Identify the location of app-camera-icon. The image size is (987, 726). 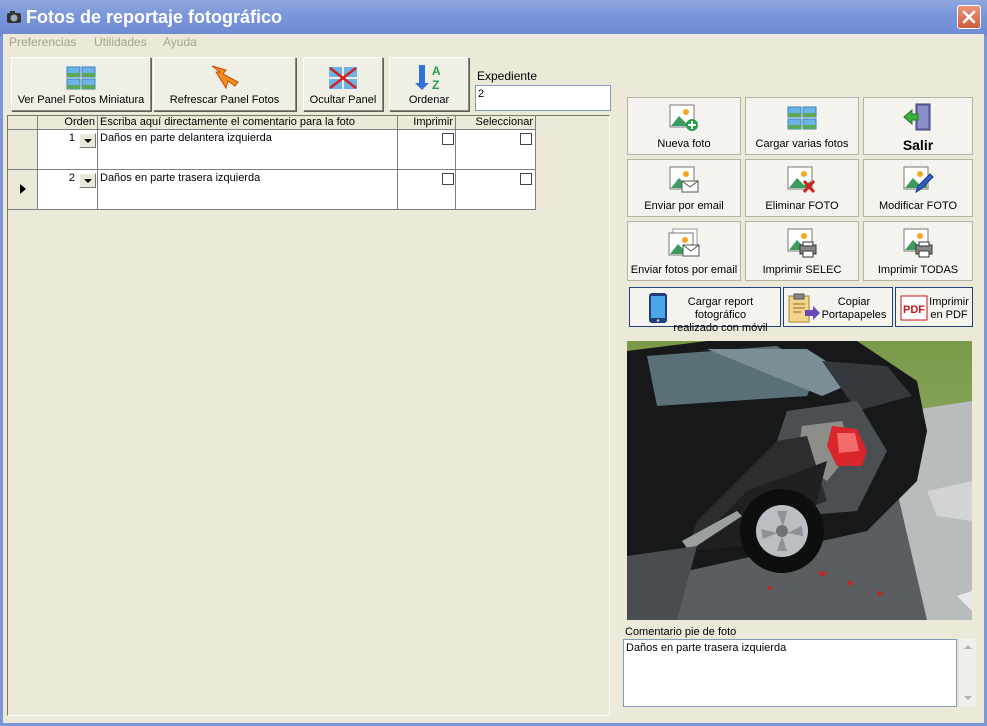
(14, 17).